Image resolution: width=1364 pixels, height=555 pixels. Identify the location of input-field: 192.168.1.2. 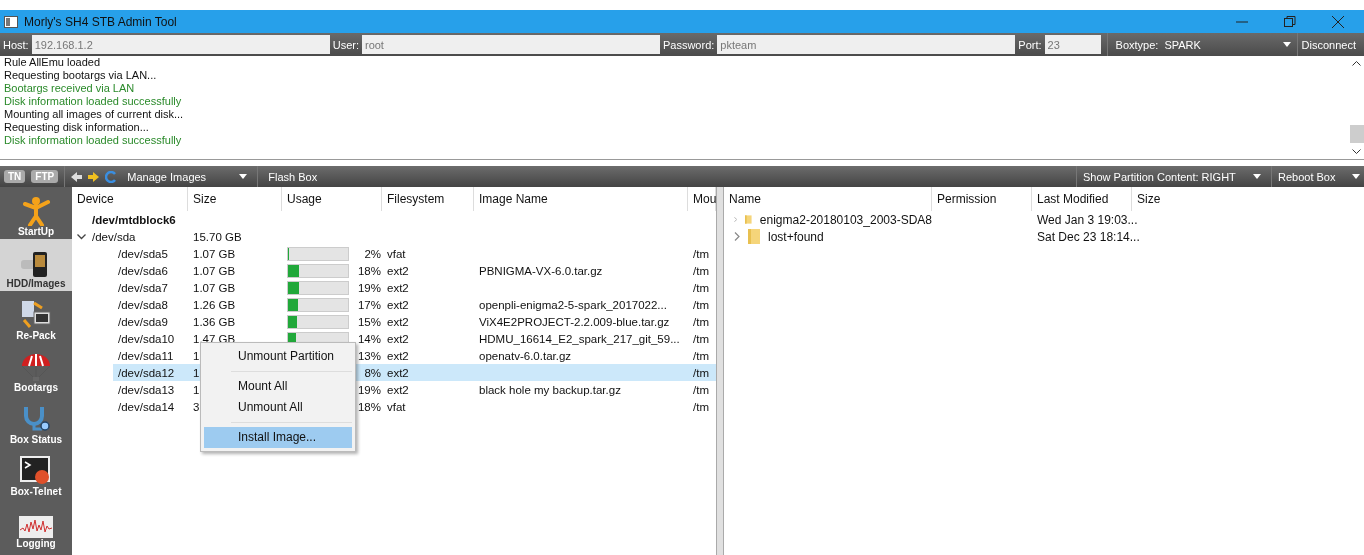
(180, 44).